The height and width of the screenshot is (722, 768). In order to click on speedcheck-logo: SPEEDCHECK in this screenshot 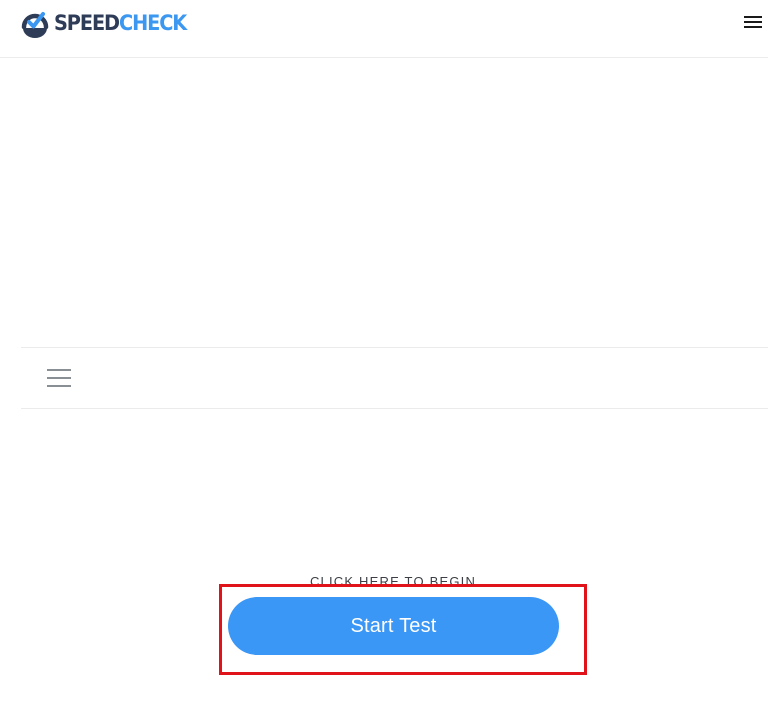, I will do `click(109, 23)`.